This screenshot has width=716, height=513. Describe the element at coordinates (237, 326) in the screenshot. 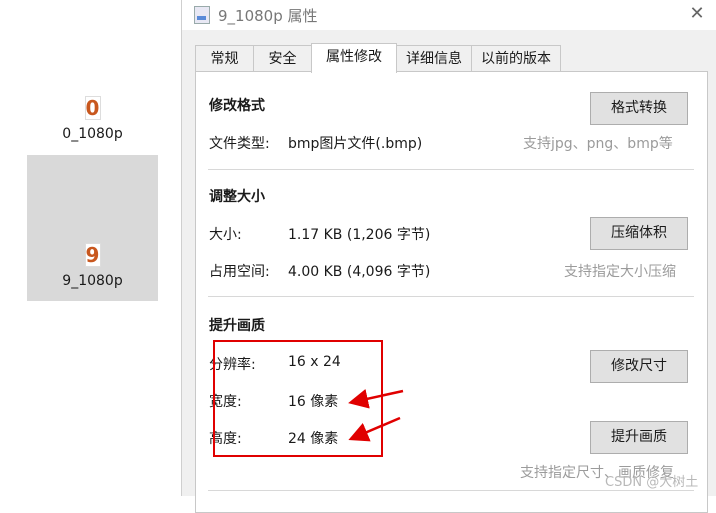

I see `quality-section-heading: 提升画质` at that location.